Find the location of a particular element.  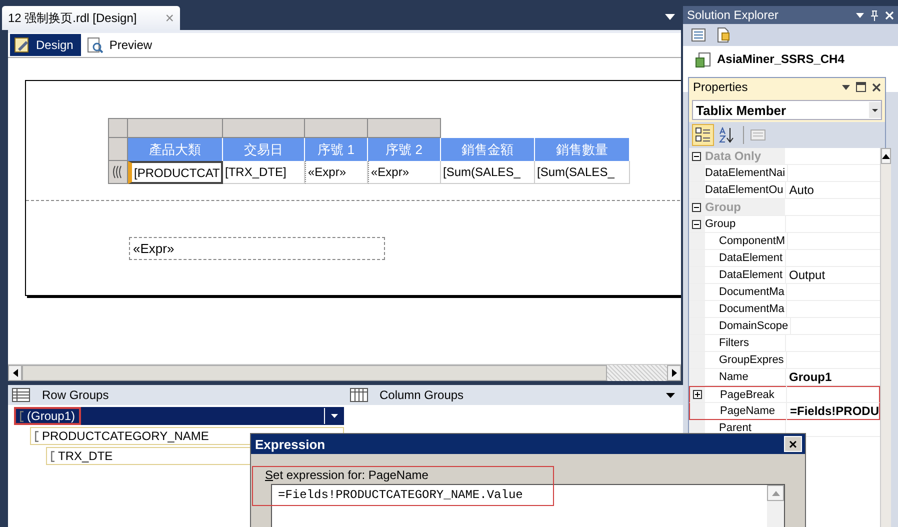

column-groups-title: Column Groups is located at coordinates (422, 395).